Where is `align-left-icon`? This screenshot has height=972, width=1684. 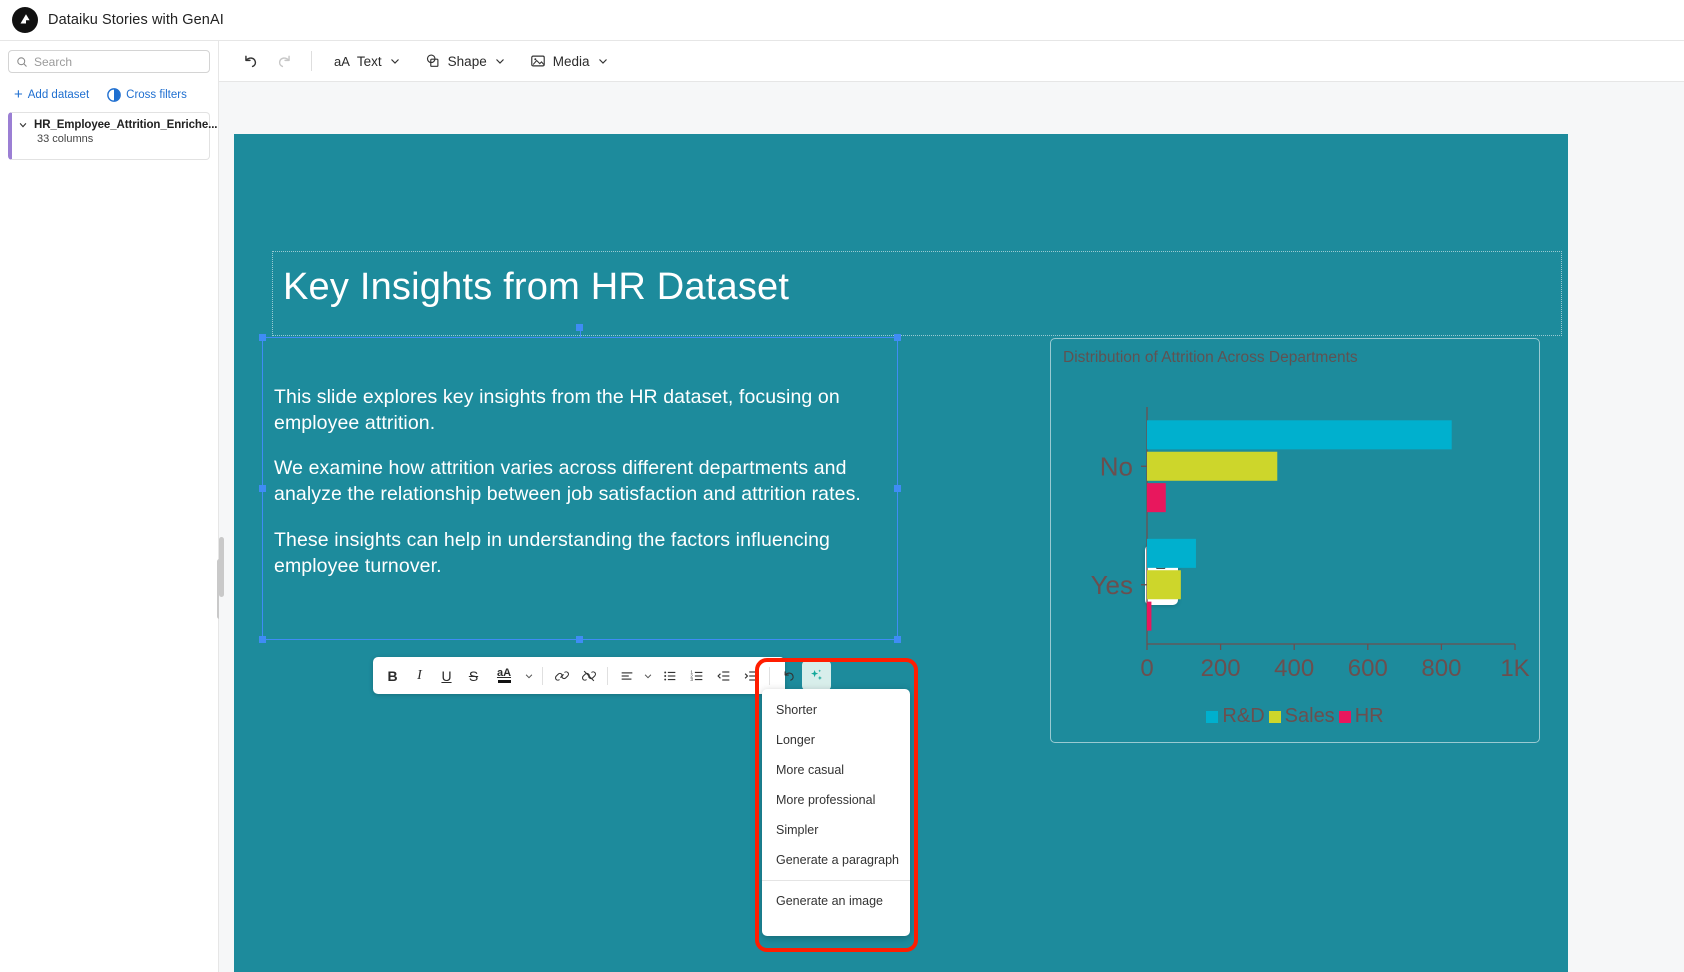 align-left-icon is located at coordinates (626, 675).